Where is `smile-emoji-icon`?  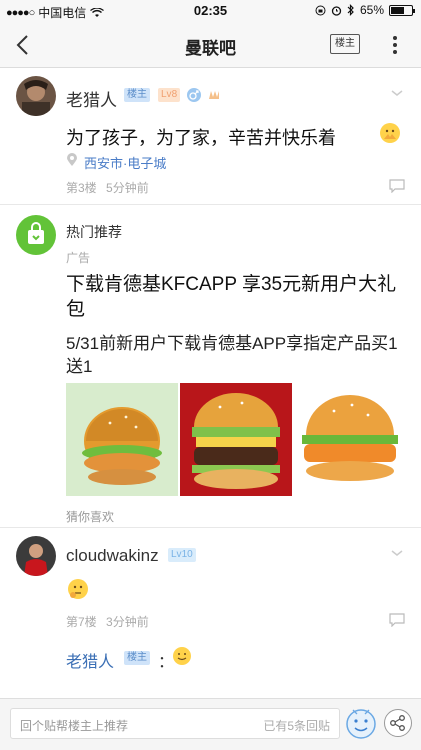
smile-emoji-icon is located at coordinates (182, 656).